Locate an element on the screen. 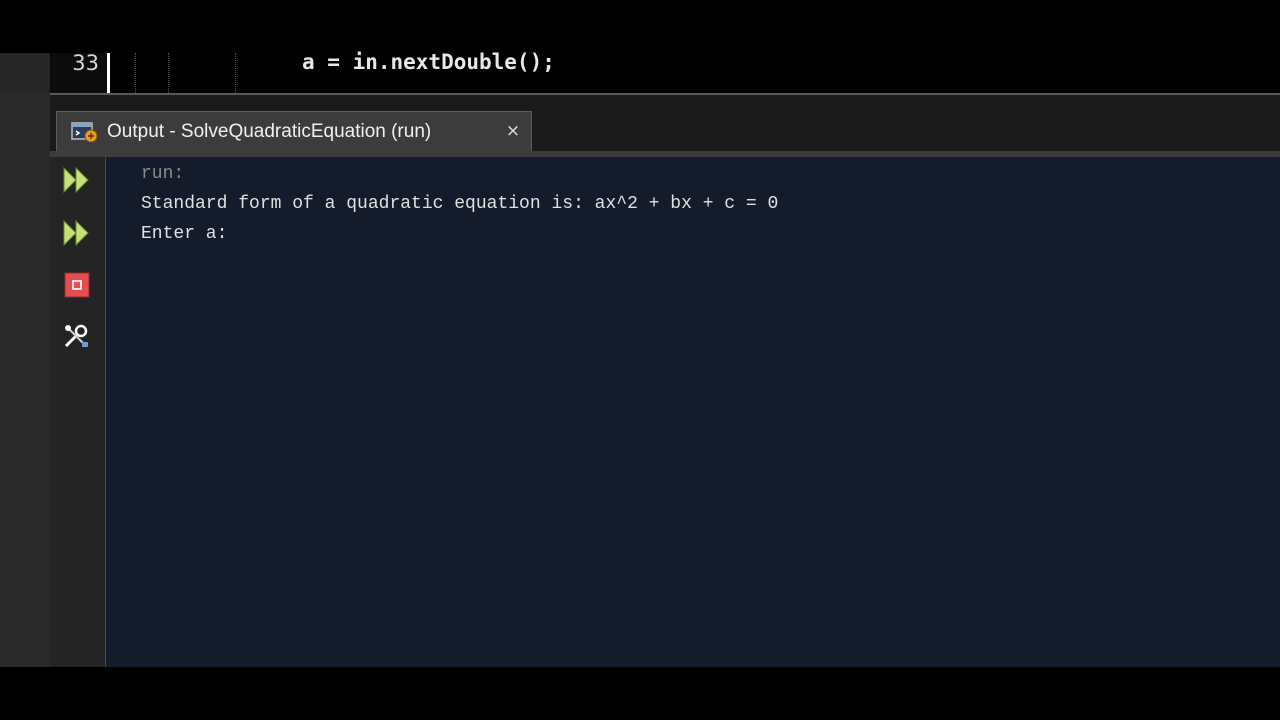 This screenshot has height=720, width=1280. settings-button is located at coordinates (77, 336).